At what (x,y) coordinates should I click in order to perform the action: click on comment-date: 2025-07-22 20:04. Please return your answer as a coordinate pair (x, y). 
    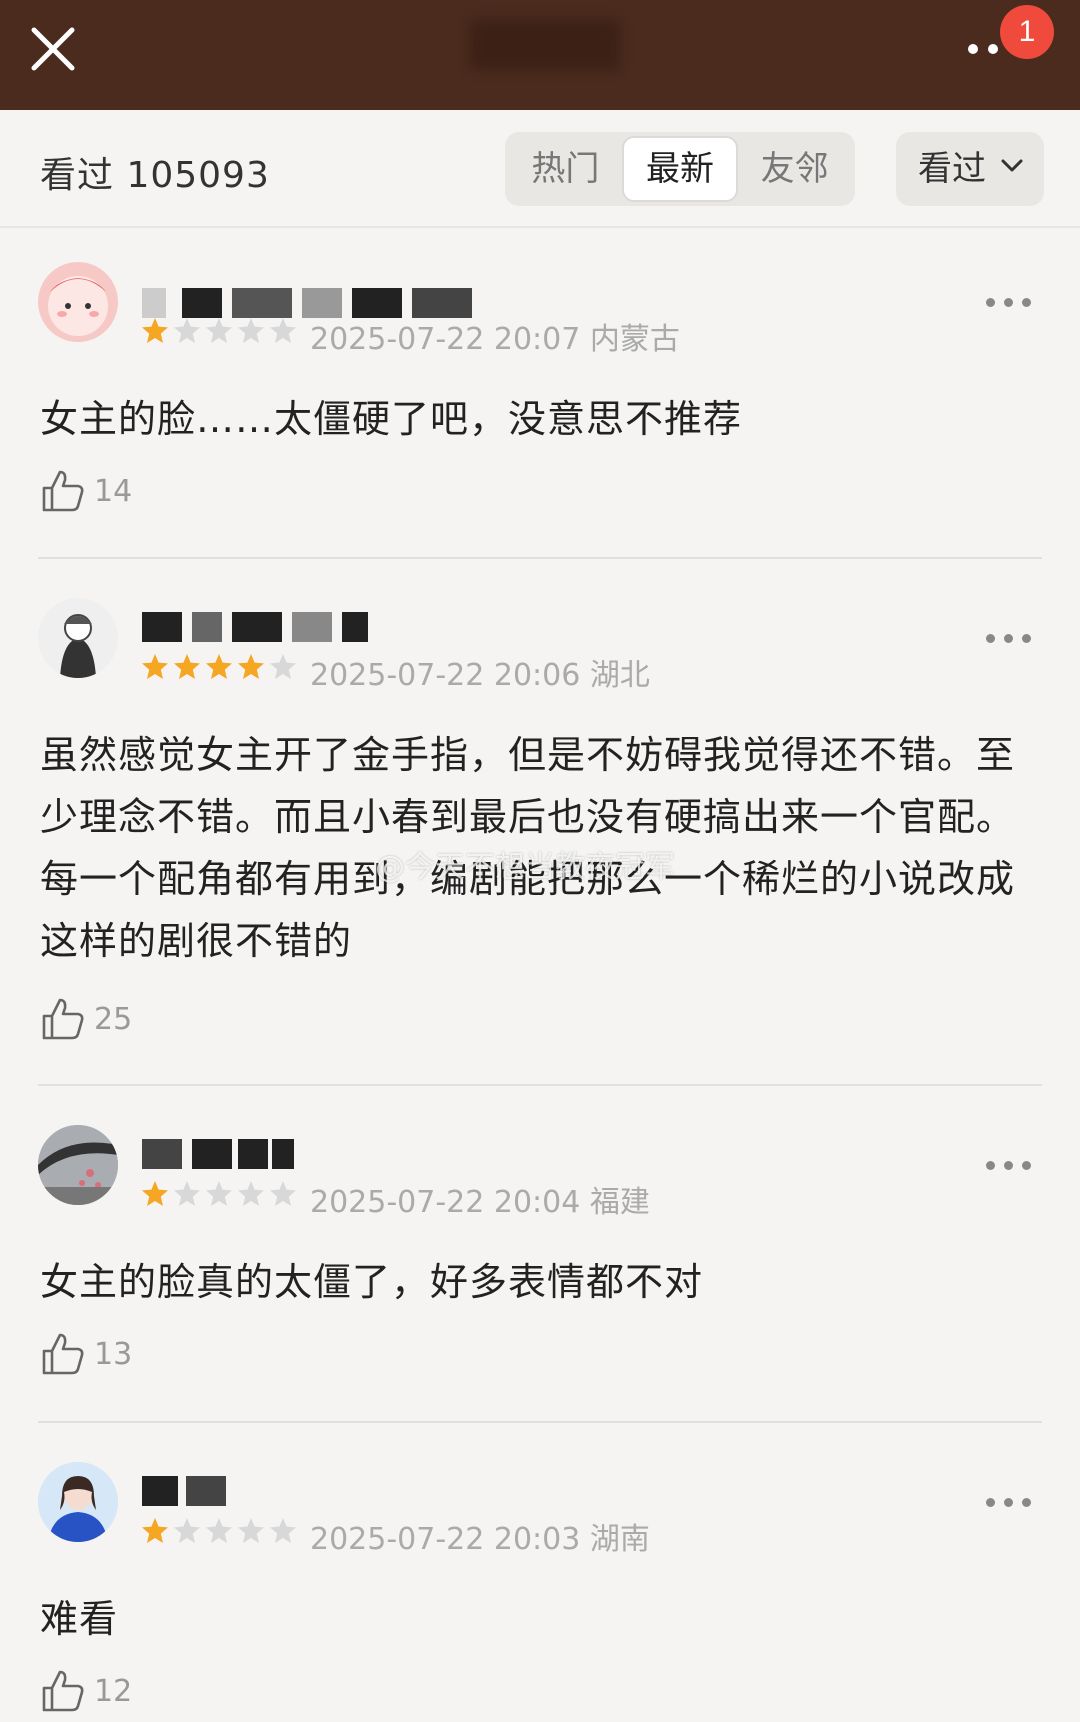
    Looking at the image, I should click on (445, 1202).